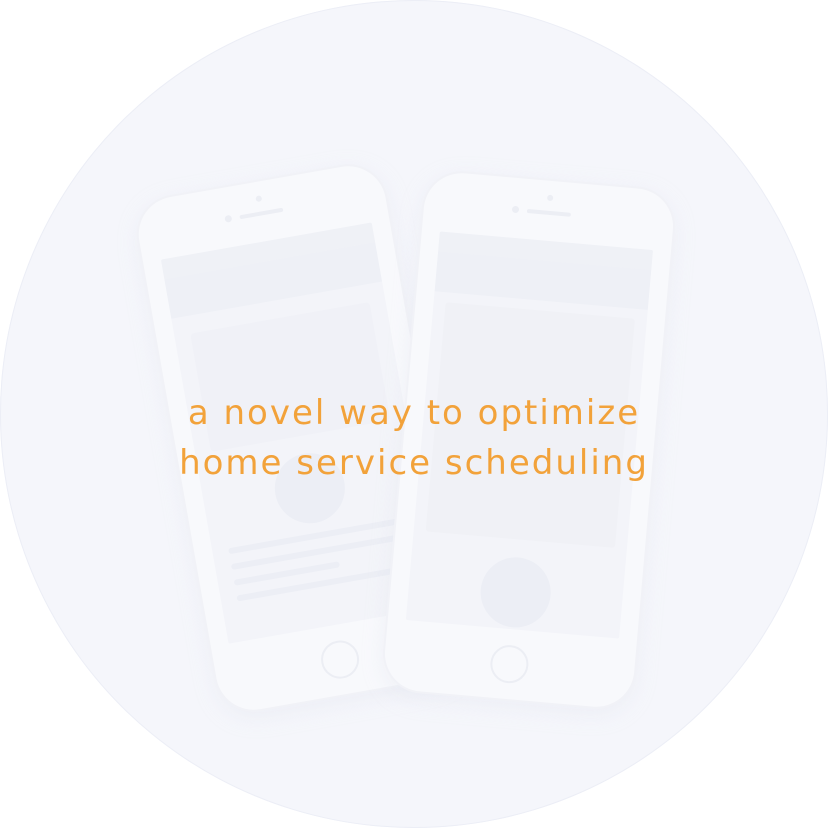 This screenshot has width=830, height=830. I want to click on avatar, so click(515, 592).